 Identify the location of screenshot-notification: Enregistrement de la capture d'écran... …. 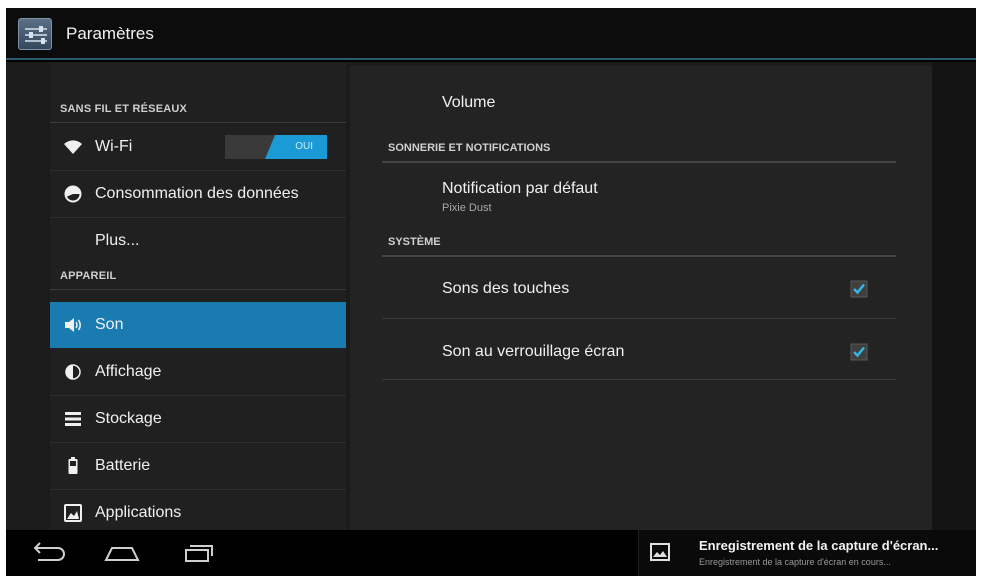
(807, 553).